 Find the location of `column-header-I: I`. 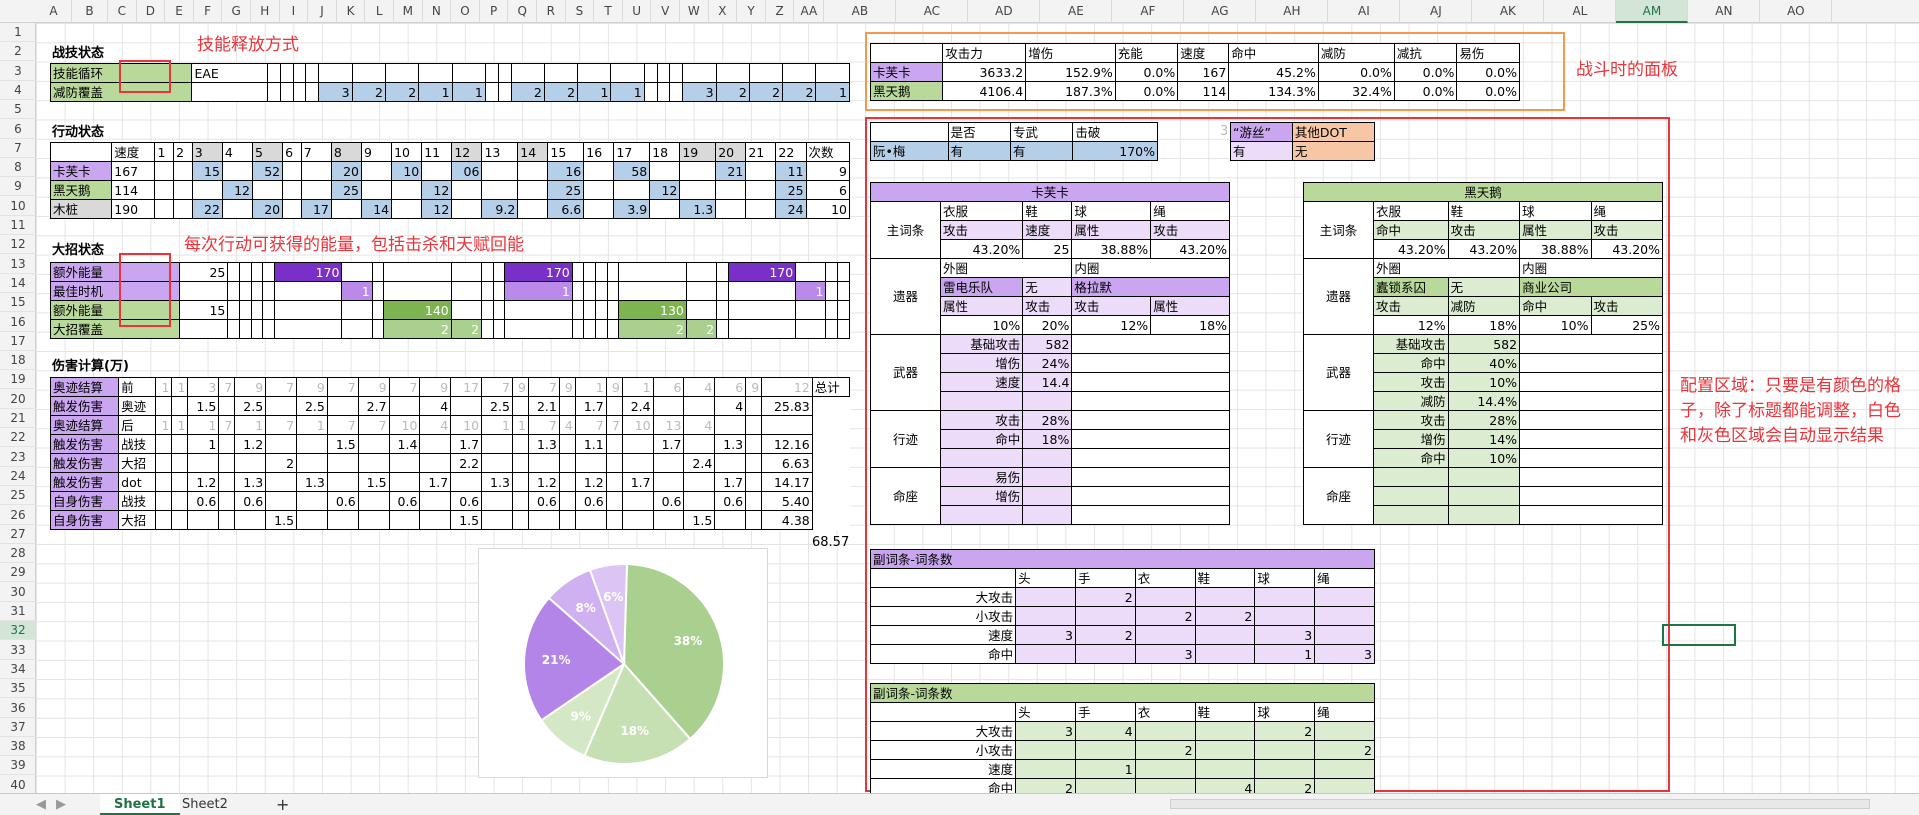

column-header-I: I is located at coordinates (294, 11).